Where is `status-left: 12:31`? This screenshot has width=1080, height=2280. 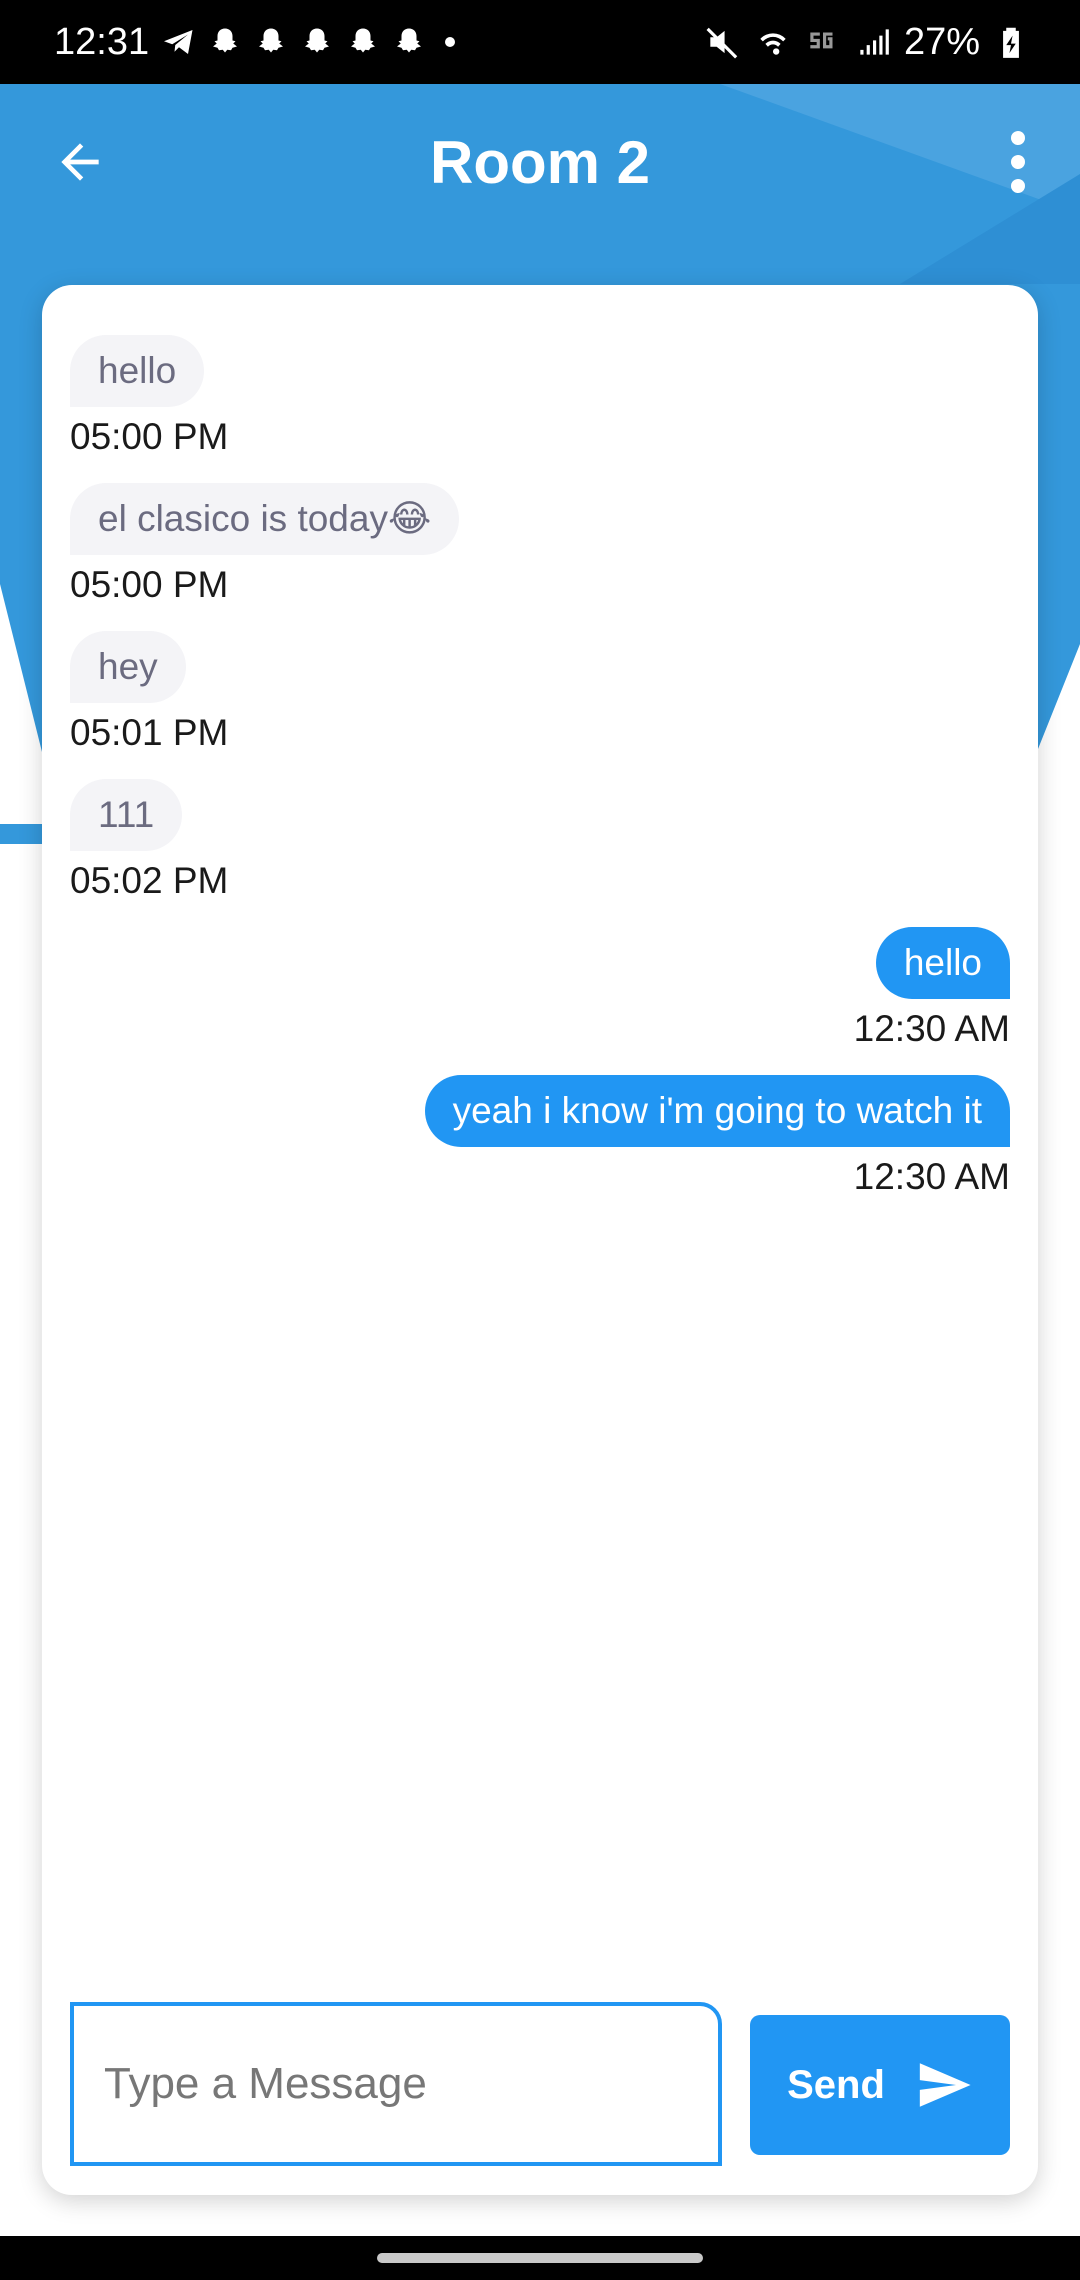 status-left: 12:31 is located at coordinates (255, 42).